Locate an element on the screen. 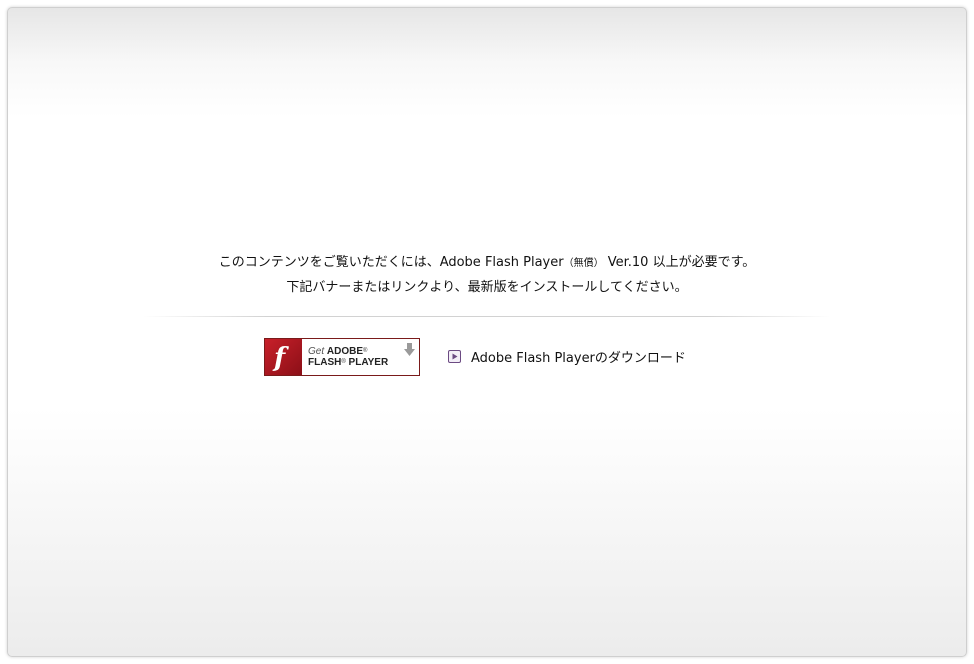  play-square-icon is located at coordinates (454, 356).